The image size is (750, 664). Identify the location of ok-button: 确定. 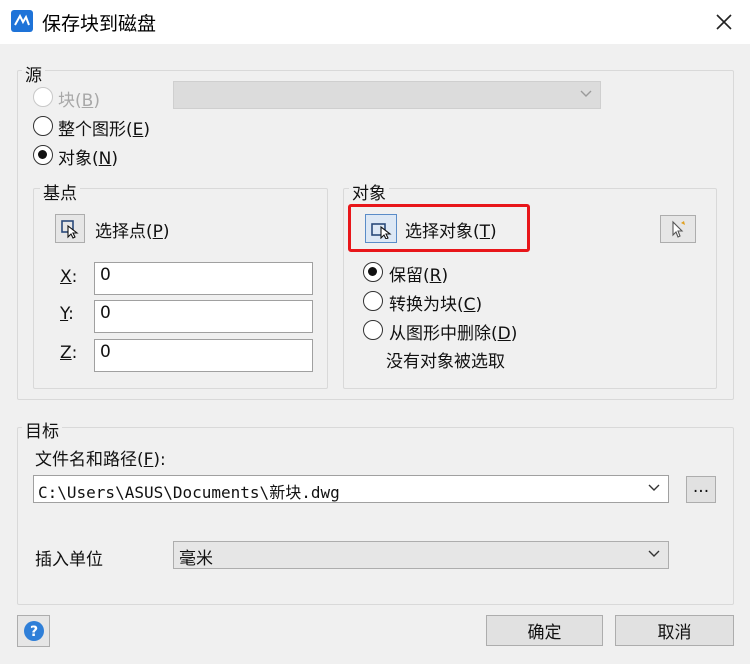
(544, 630).